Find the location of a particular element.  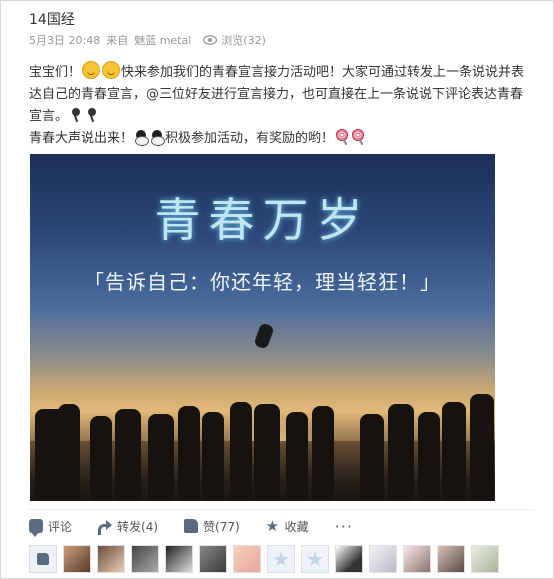

comment-icon is located at coordinates (36, 528).